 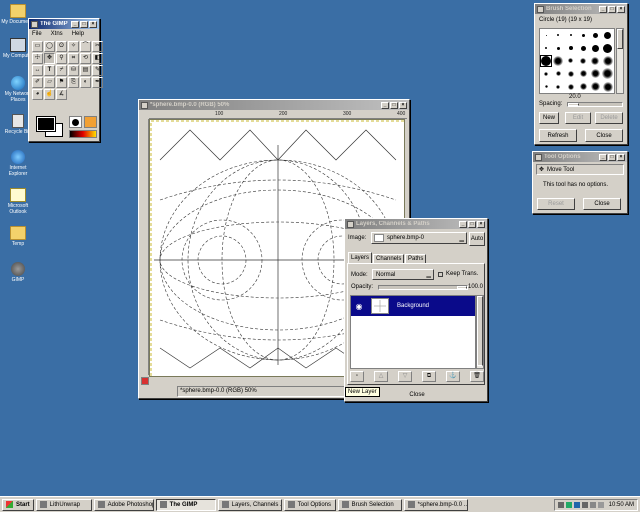 I want to click on eye-visibility-icon: ◉, so click(x=359, y=306).